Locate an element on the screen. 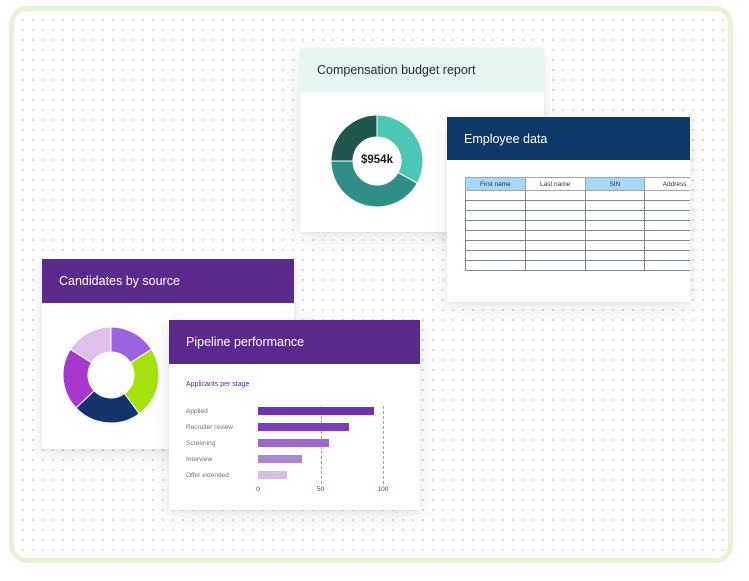 This screenshot has width=749, height=581. x-tick-label: 100 is located at coordinates (383, 489).